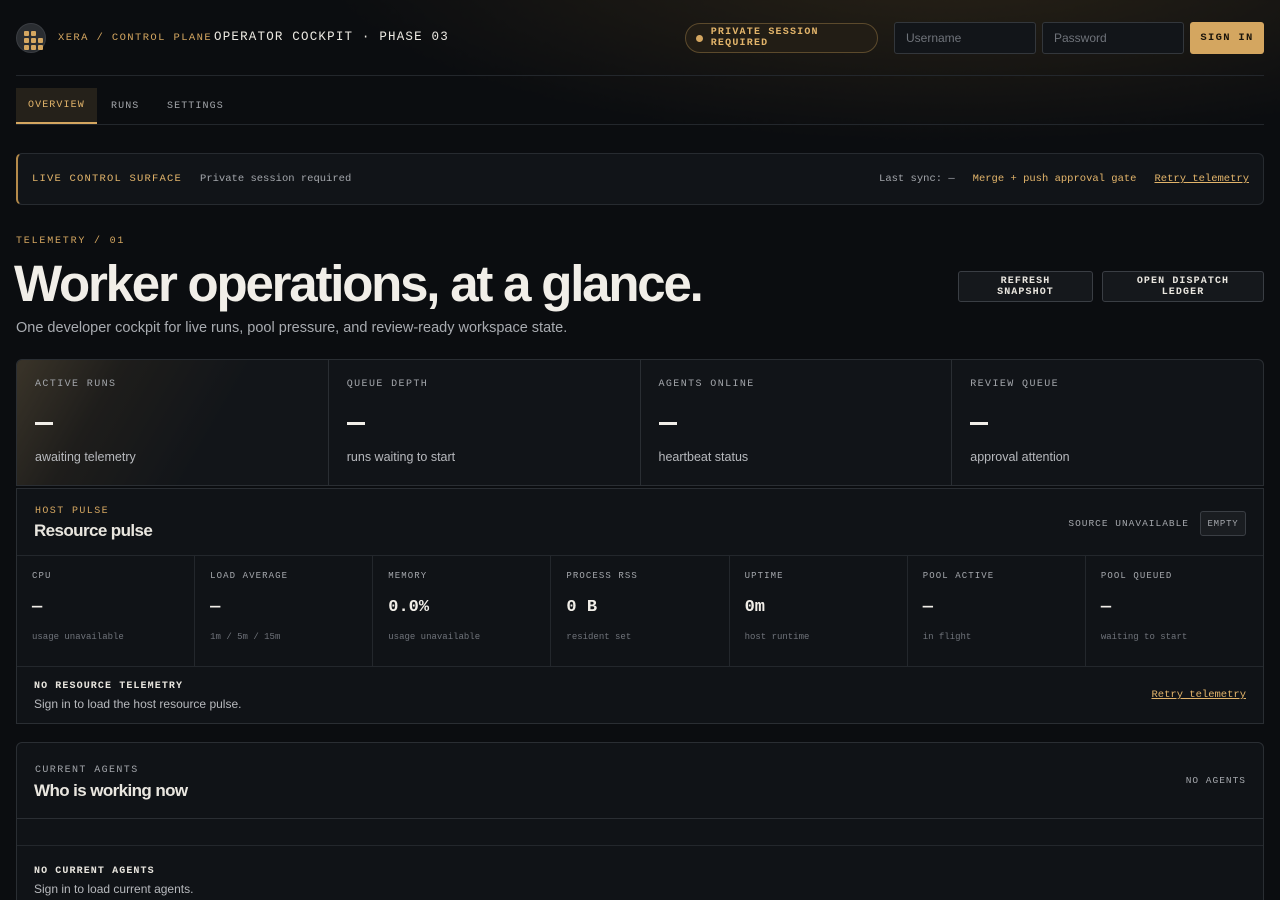 The height and width of the screenshot is (900, 1280). I want to click on stat-card-active-runs: ACTIVE RUNS awaiting telemetry, so click(173, 422).